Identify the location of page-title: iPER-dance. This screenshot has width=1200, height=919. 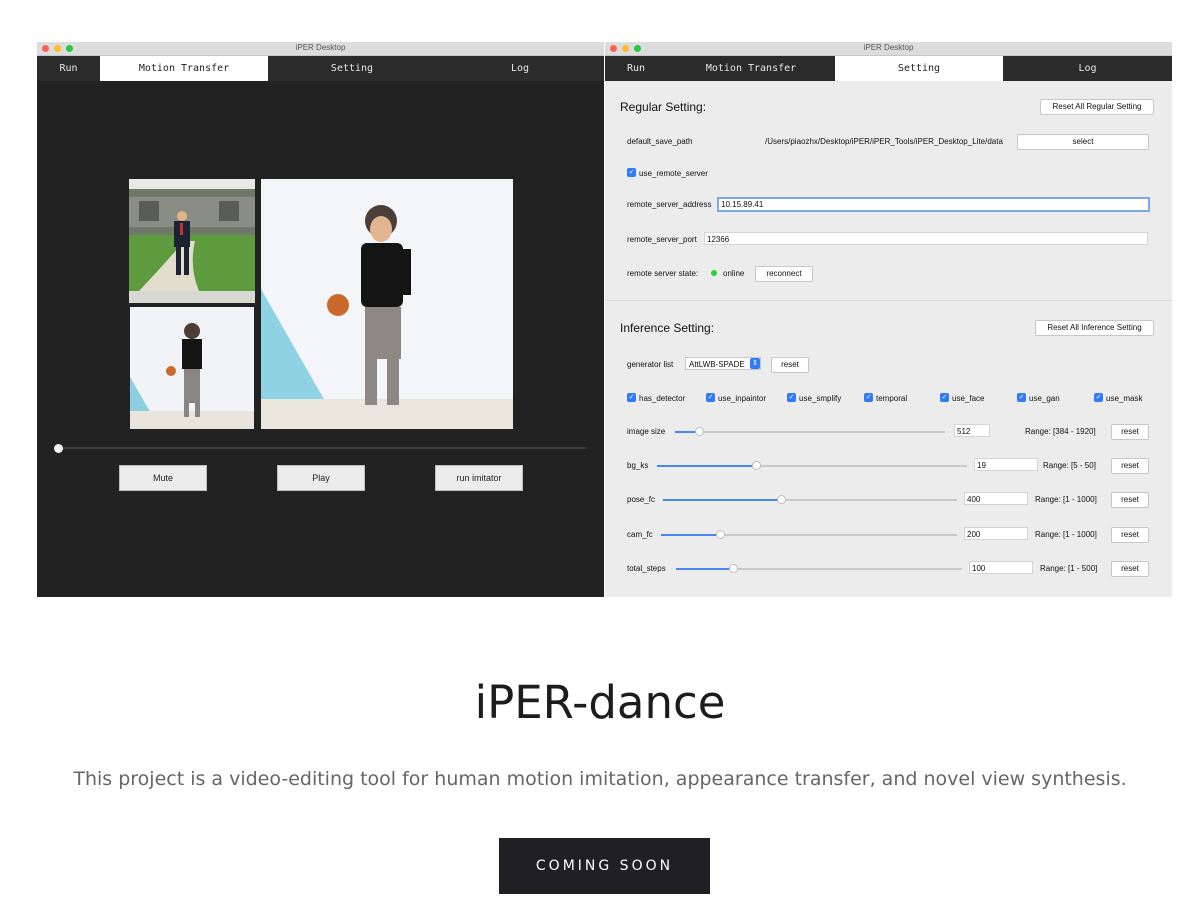
(600, 702).